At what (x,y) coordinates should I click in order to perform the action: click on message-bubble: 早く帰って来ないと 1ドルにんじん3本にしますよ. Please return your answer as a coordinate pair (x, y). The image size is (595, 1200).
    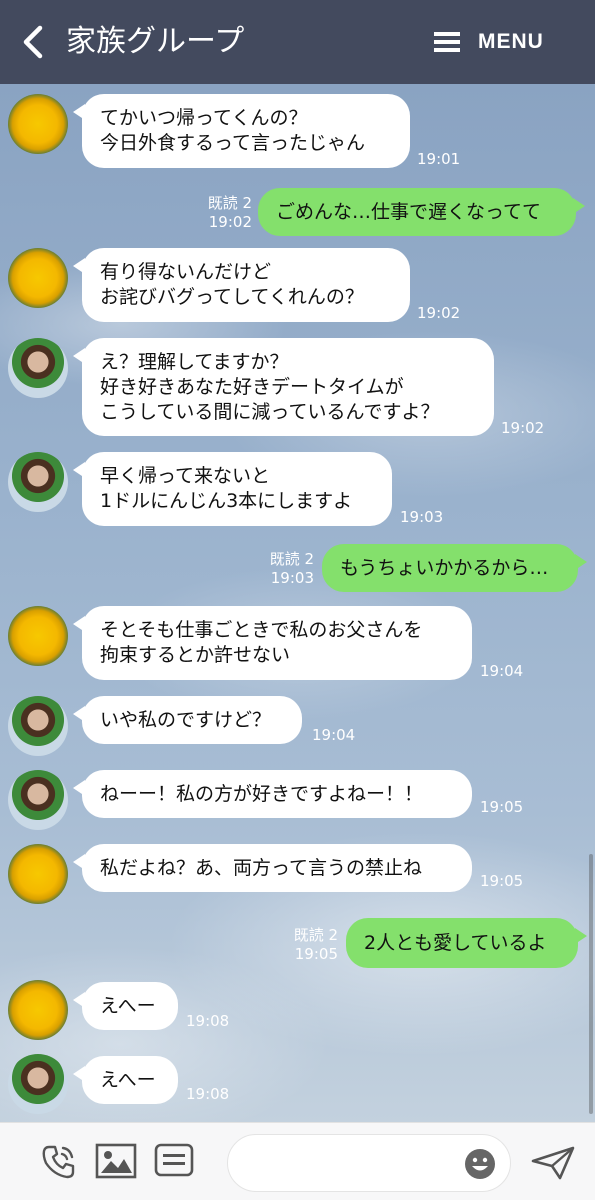
    Looking at the image, I should click on (232, 489).